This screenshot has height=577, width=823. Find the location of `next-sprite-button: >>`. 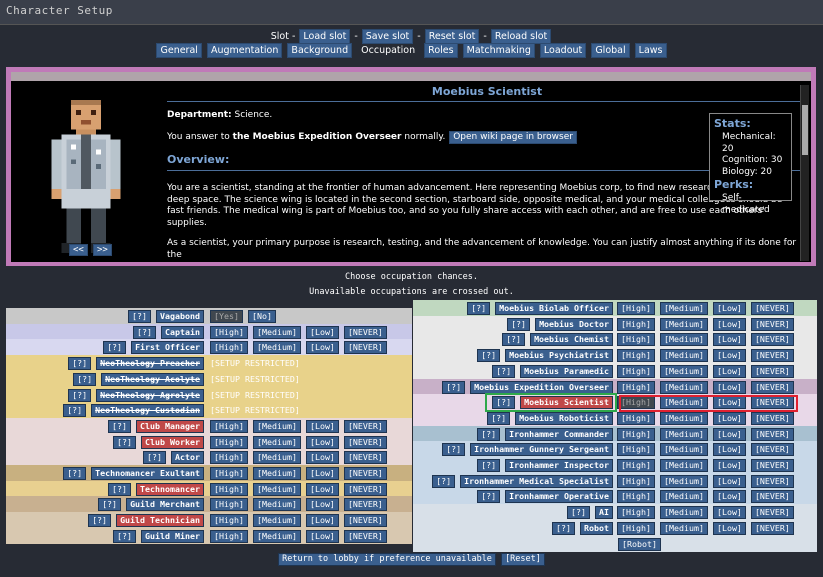

next-sprite-button: >> is located at coordinates (102, 250).